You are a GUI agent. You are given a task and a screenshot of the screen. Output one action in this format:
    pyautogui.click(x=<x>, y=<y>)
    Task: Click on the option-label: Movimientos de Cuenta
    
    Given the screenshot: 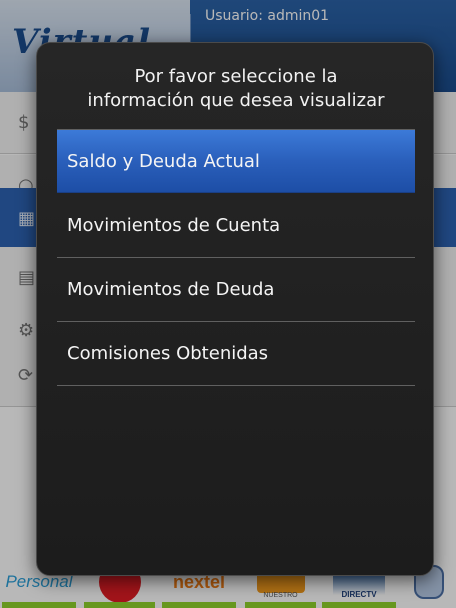 What is the action you would take?
    pyautogui.click(x=174, y=225)
    